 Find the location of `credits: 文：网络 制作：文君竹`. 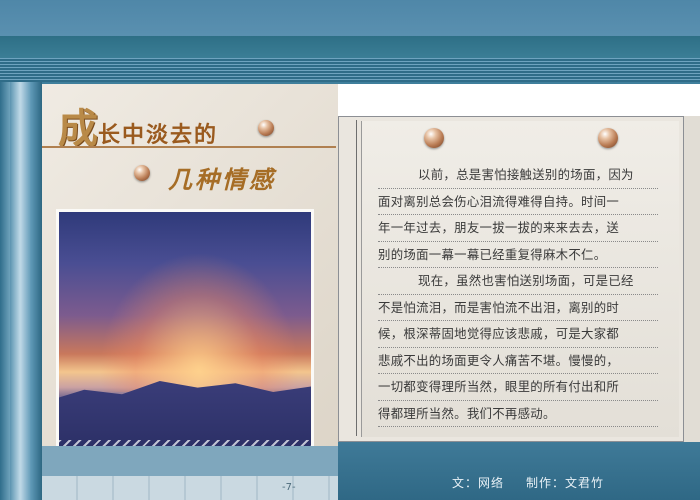

credits: 文：网络 制作：文君竹 is located at coordinates (539, 482).